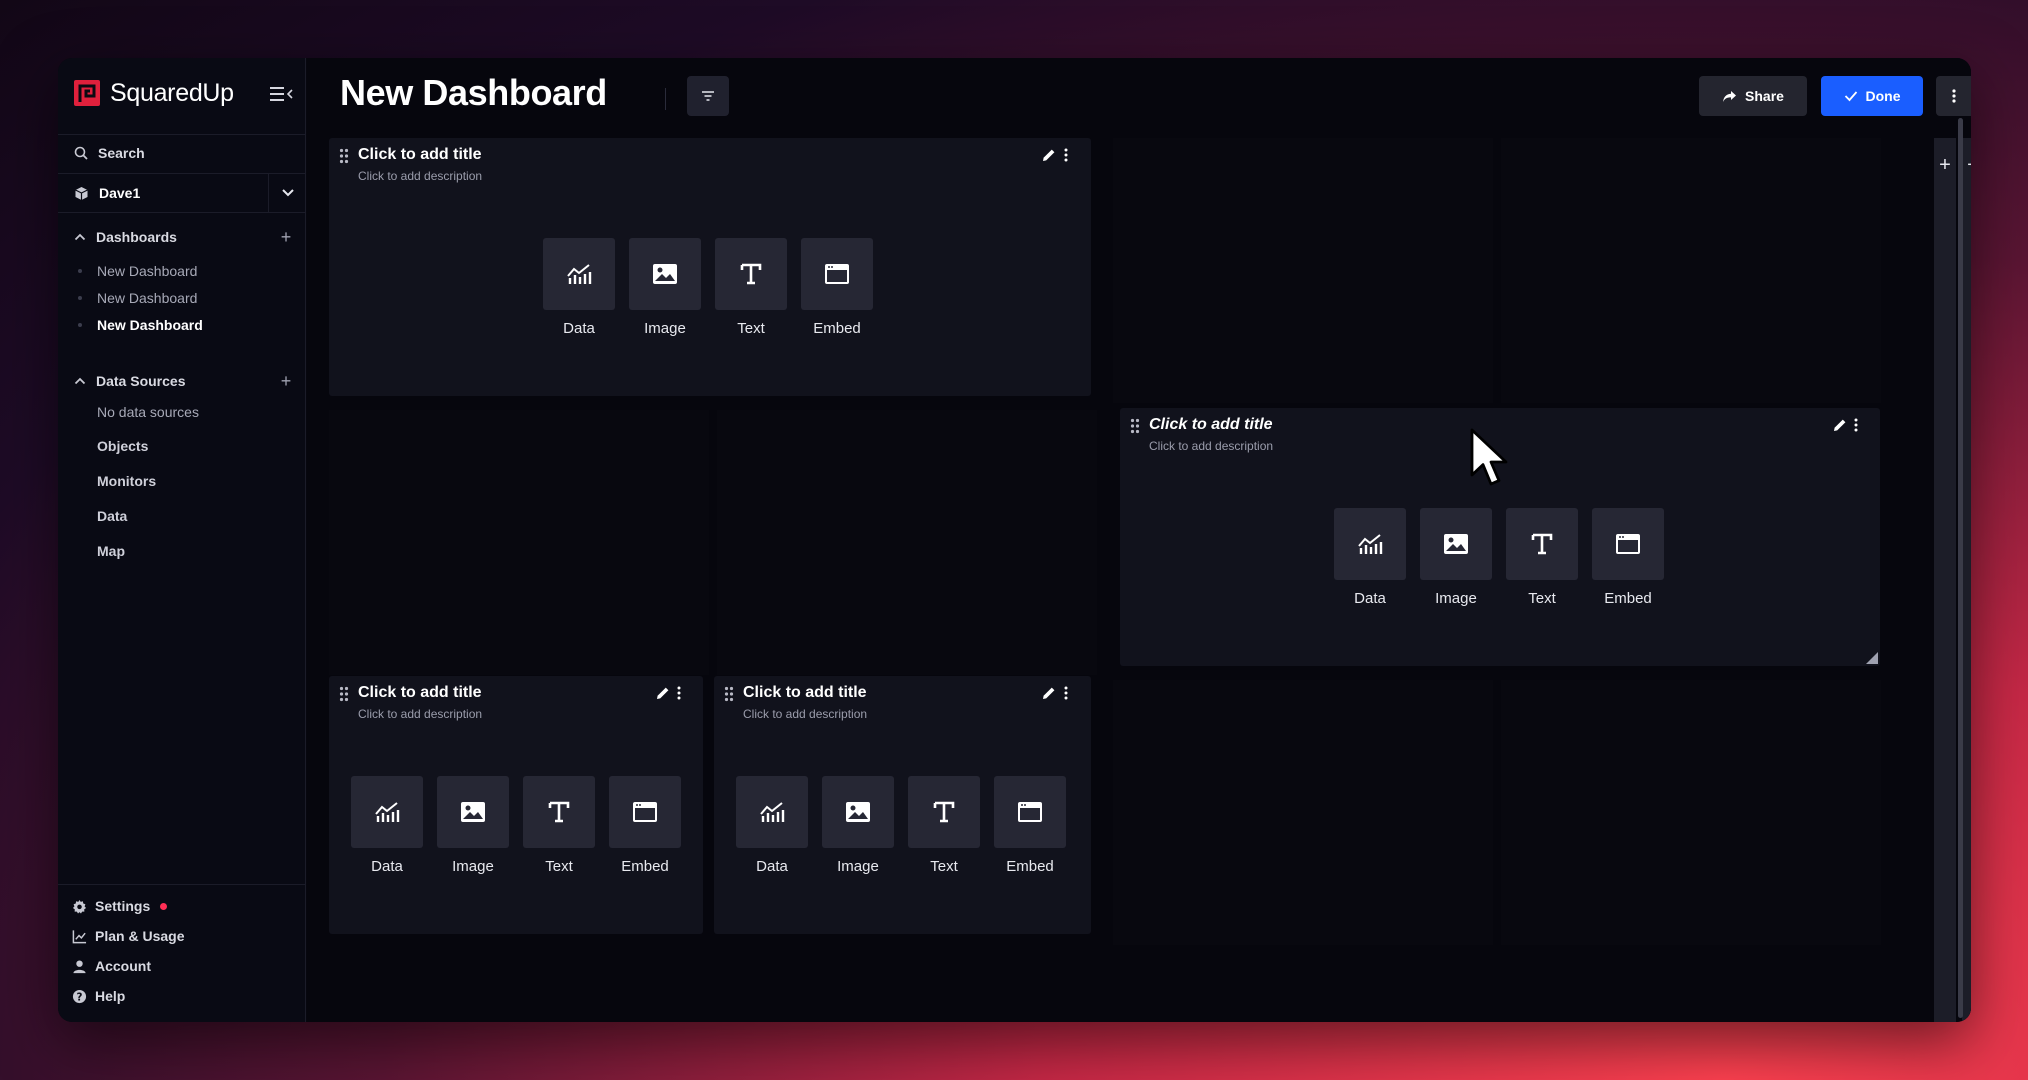  Describe the element at coordinates (126, 481) in the screenshot. I see `sidebar-item-monitors: Monitors` at that location.